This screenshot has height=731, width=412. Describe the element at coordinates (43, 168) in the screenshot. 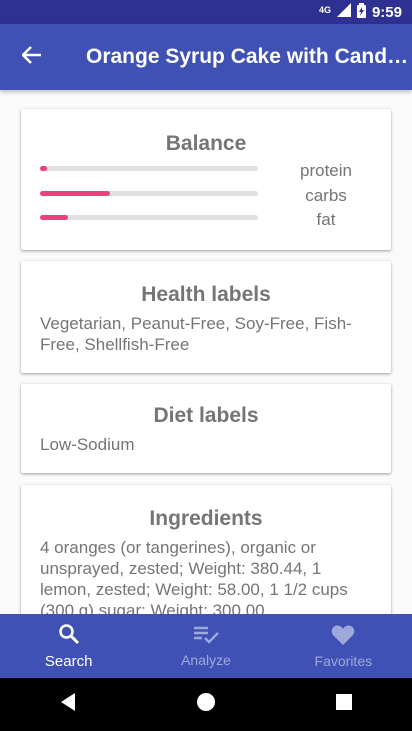

I see `protein-bar-fill` at that location.